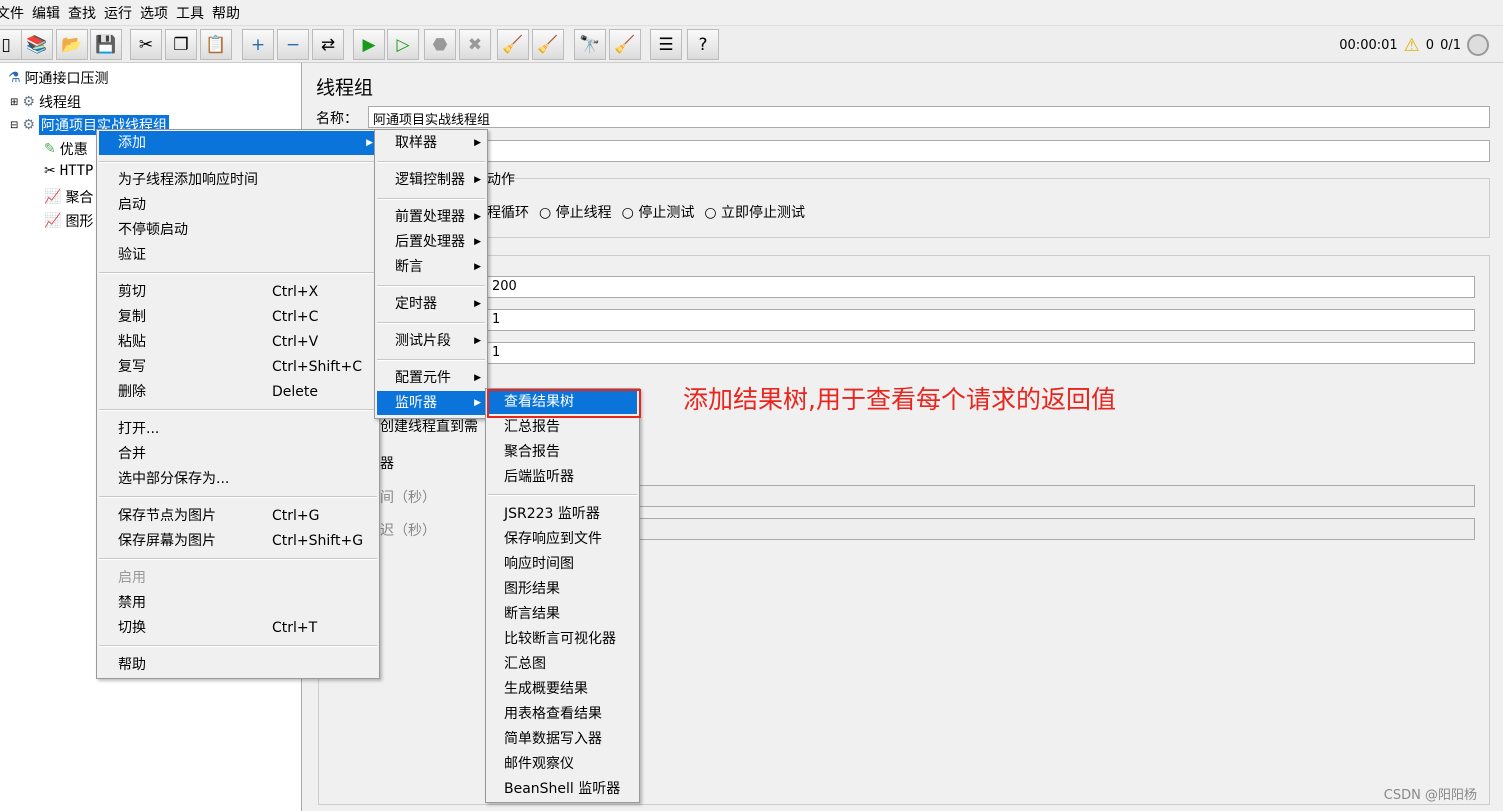 The width and height of the screenshot is (1503, 811). What do you see at coordinates (58, 78) in the screenshot?
I see `tree-root: ⚗ 阿通接口压测` at bounding box center [58, 78].